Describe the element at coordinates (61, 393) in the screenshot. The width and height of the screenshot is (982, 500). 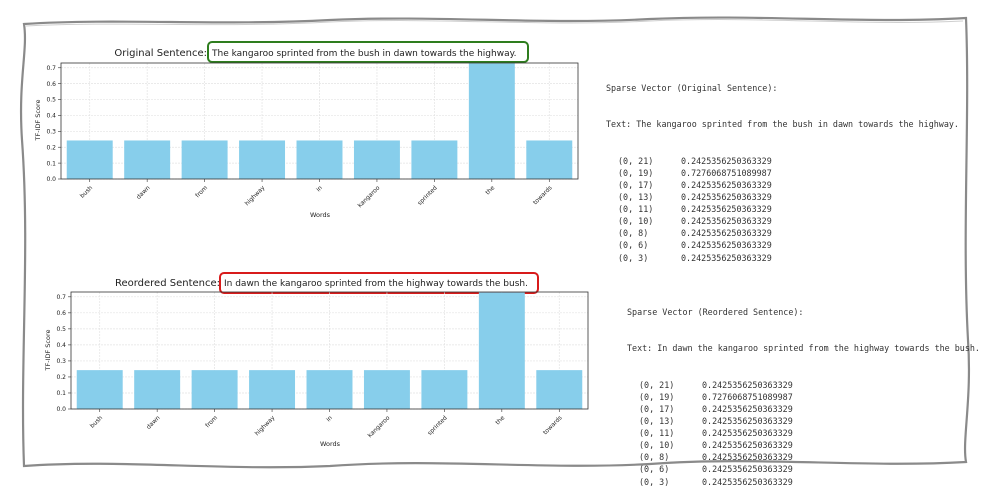
I see `y-tick-label: 0.1` at that location.